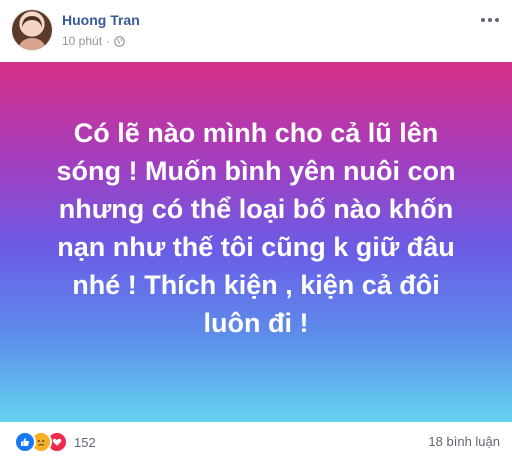  What do you see at coordinates (256, 442) in the screenshot?
I see `post-footer: 152 18 bình luận` at bounding box center [256, 442].